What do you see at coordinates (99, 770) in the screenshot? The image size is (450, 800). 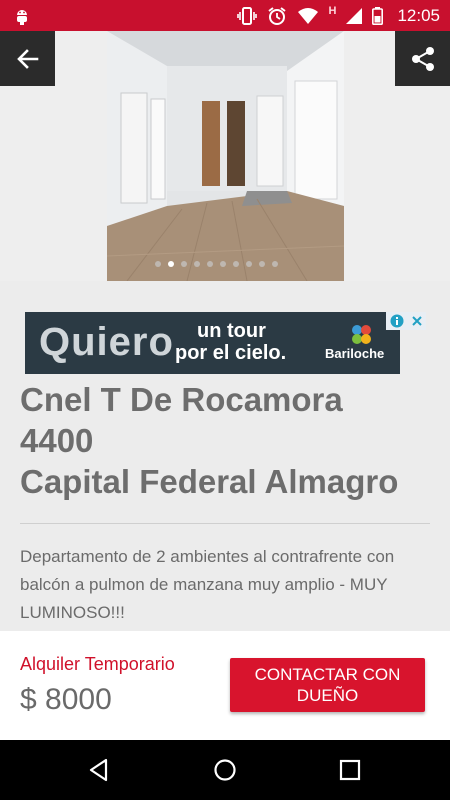 I see `nav-back-icon` at bounding box center [99, 770].